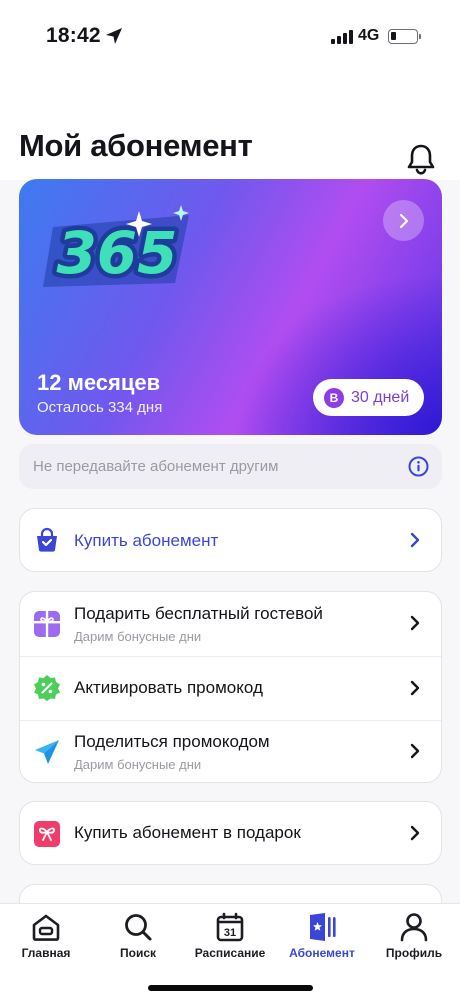  Describe the element at coordinates (342, 37) in the screenshot. I see `cellular-signal-icon` at that location.